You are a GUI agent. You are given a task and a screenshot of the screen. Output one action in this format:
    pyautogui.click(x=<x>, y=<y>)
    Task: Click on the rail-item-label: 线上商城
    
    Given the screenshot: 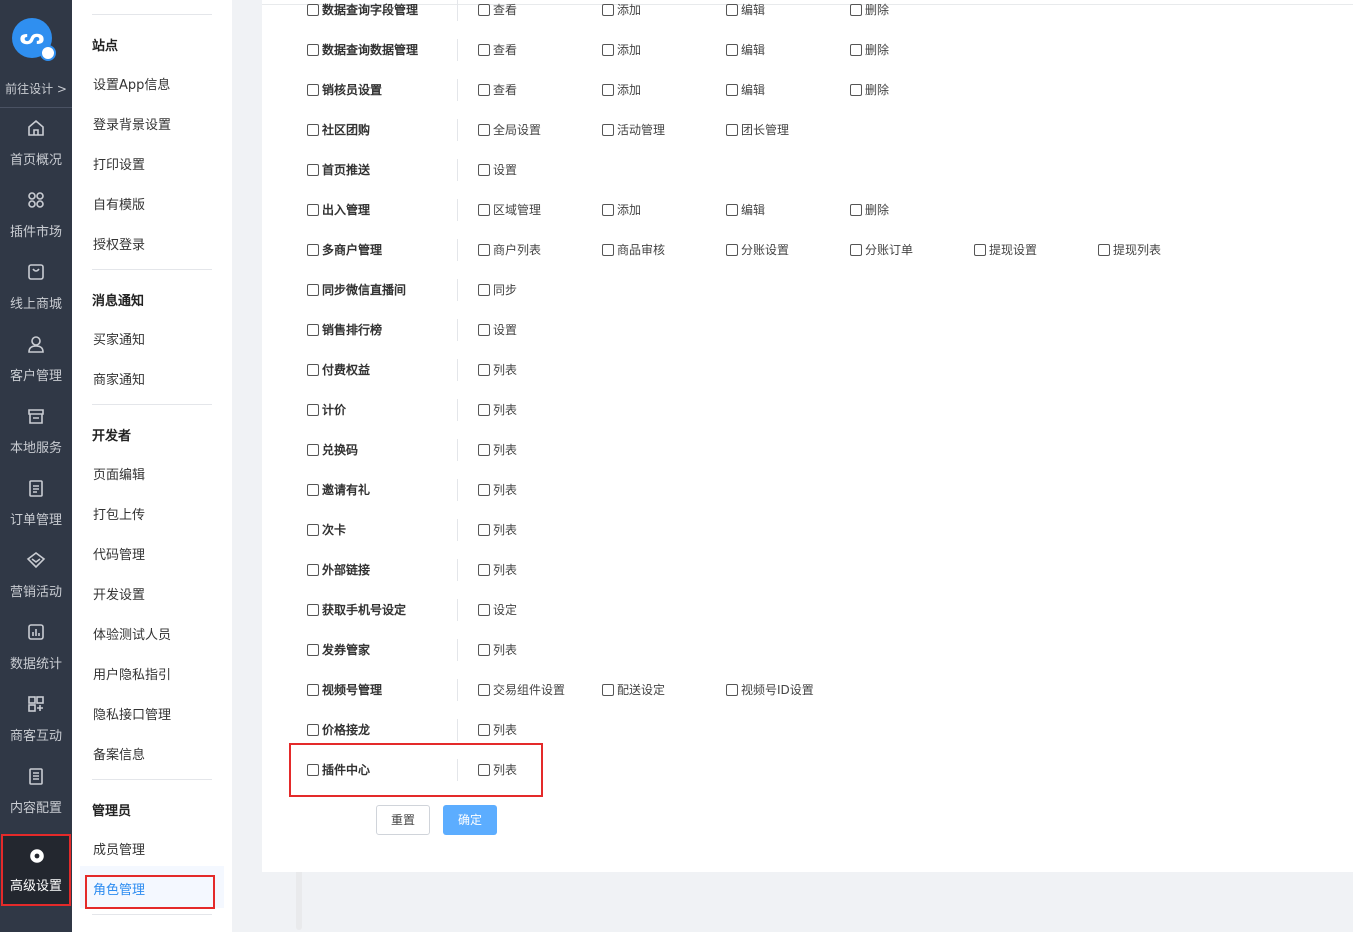 What is the action you would take?
    pyautogui.click(x=35, y=304)
    